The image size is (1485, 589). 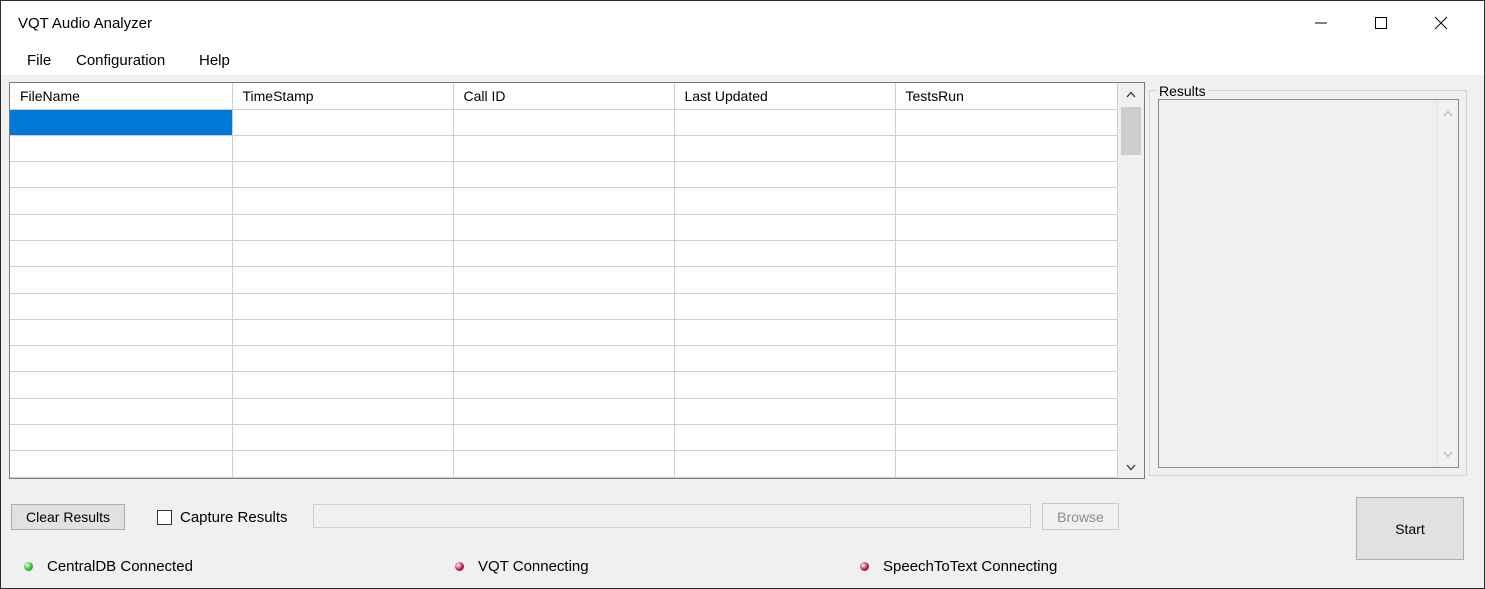 What do you see at coordinates (1441, 23) in the screenshot?
I see `close-button` at bounding box center [1441, 23].